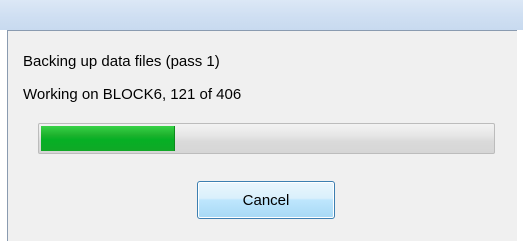  I want to click on title-bar, so click(261, 15).